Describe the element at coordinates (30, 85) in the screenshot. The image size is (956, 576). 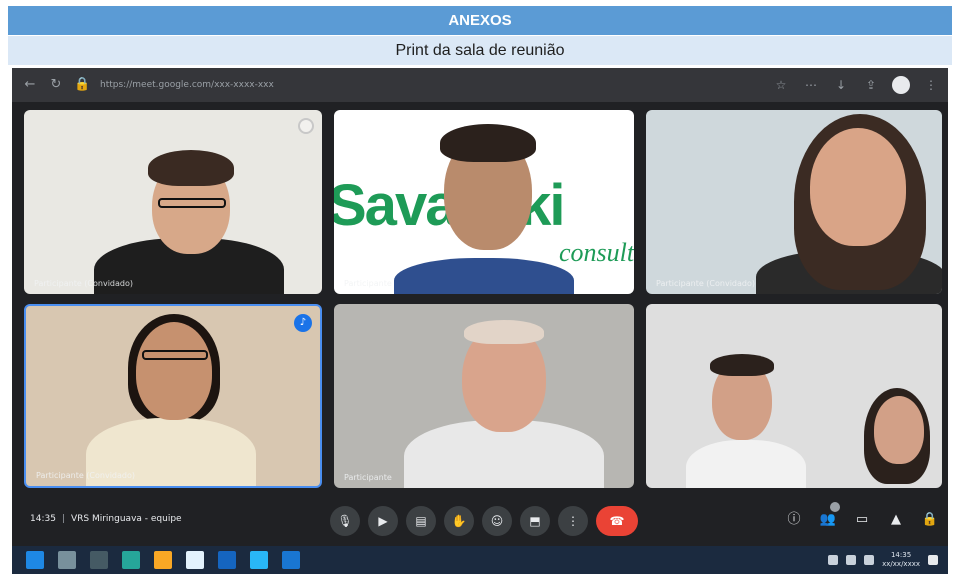
I see `back-icon: ←` at that location.